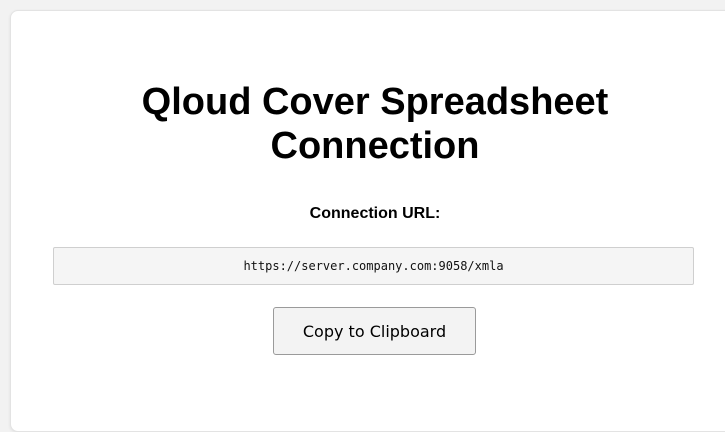 This screenshot has width=725, height=432. I want to click on connection-url-label: Connection URL:, so click(375, 213).